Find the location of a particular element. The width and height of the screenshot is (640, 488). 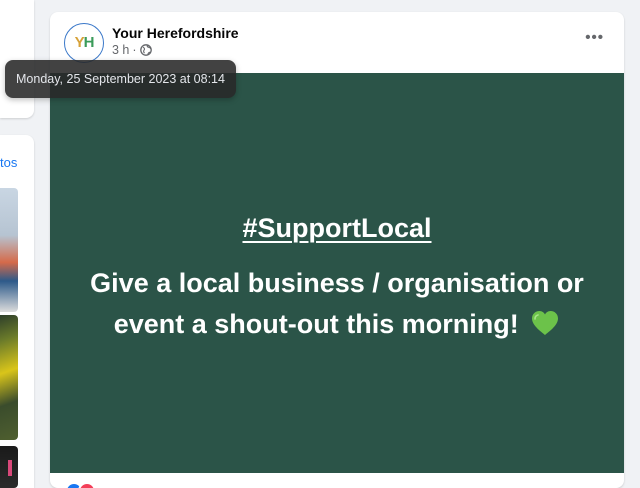

more-options-icon: ••• is located at coordinates (594, 37).